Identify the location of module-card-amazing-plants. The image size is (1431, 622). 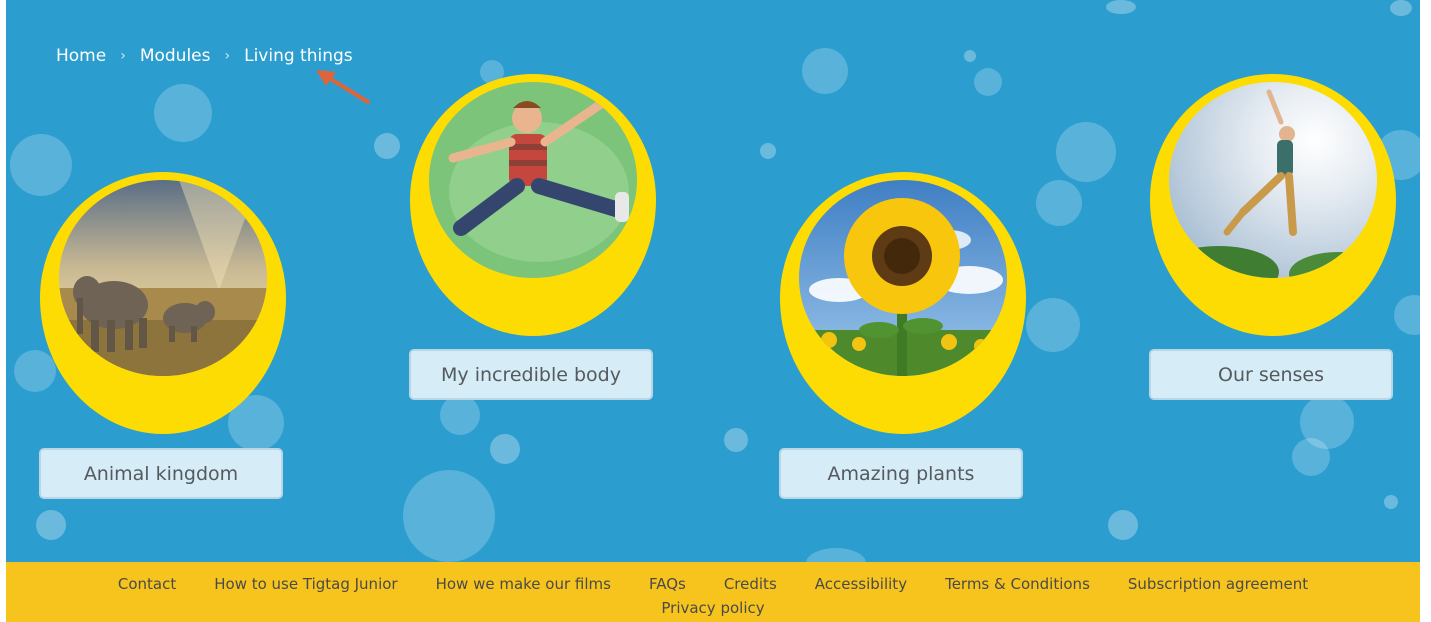
(903, 303).